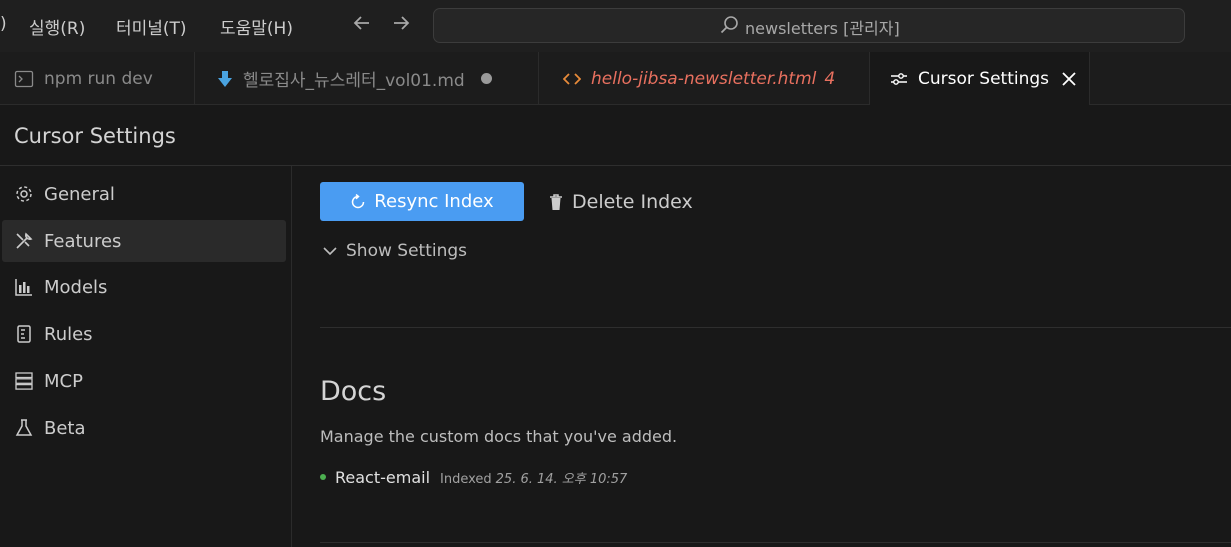  Describe the element at coordinates (434, 201) in the screenshot. I see `resync-index-label: Resync Index` at that location.